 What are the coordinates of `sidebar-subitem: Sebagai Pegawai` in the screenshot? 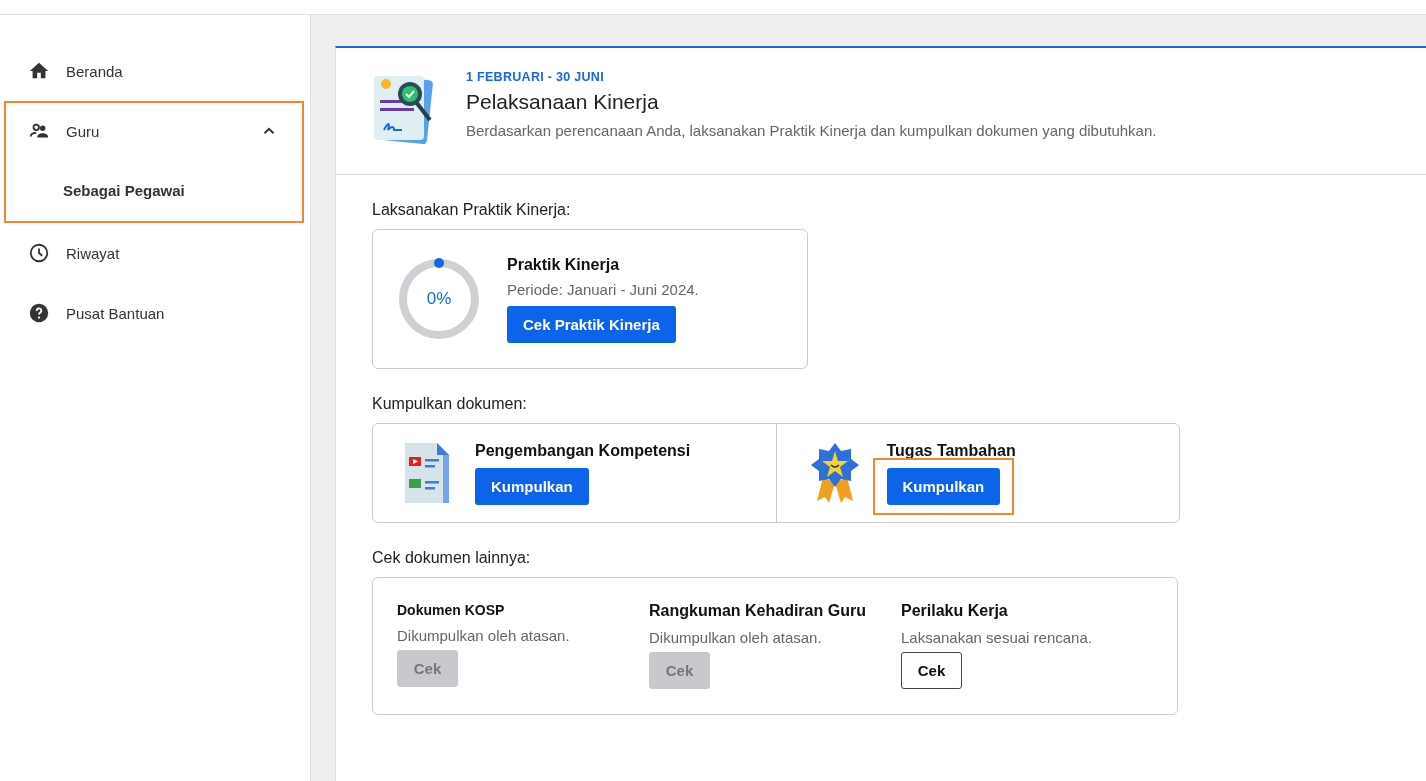 It's located at (154, 190).